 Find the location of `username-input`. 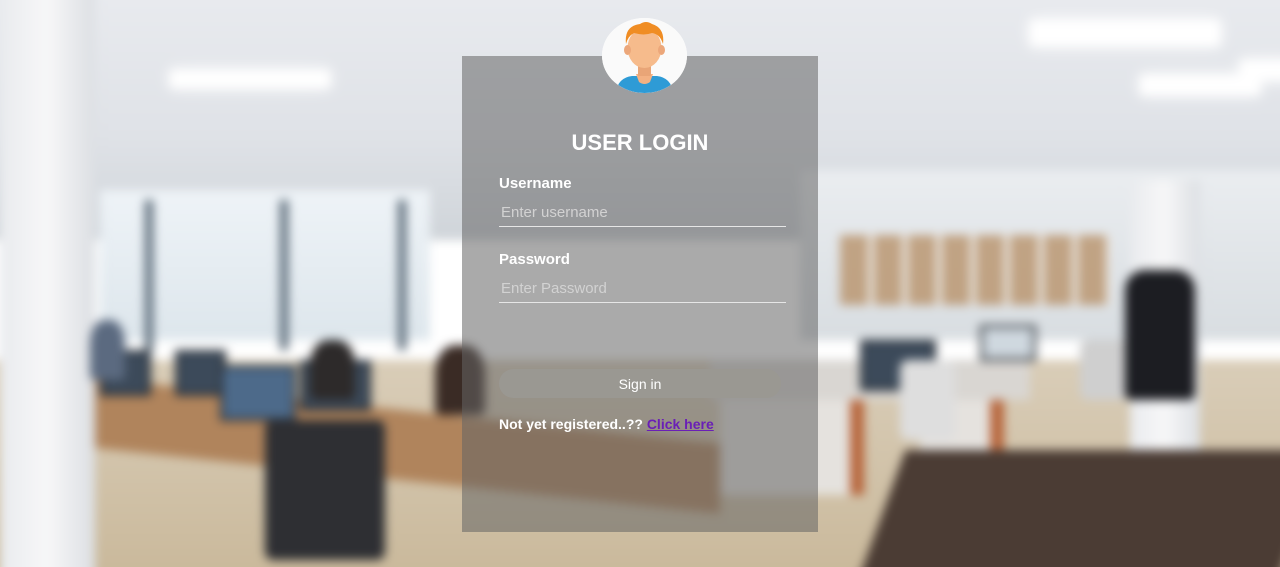

username-input is located at coordinates (642, 212).